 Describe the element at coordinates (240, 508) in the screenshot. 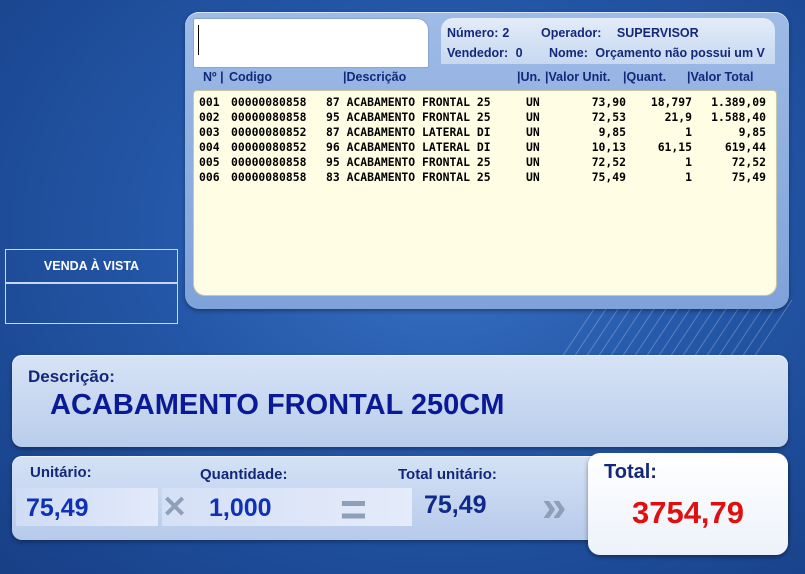

I see `quantidade-value: 1,000` at that location.